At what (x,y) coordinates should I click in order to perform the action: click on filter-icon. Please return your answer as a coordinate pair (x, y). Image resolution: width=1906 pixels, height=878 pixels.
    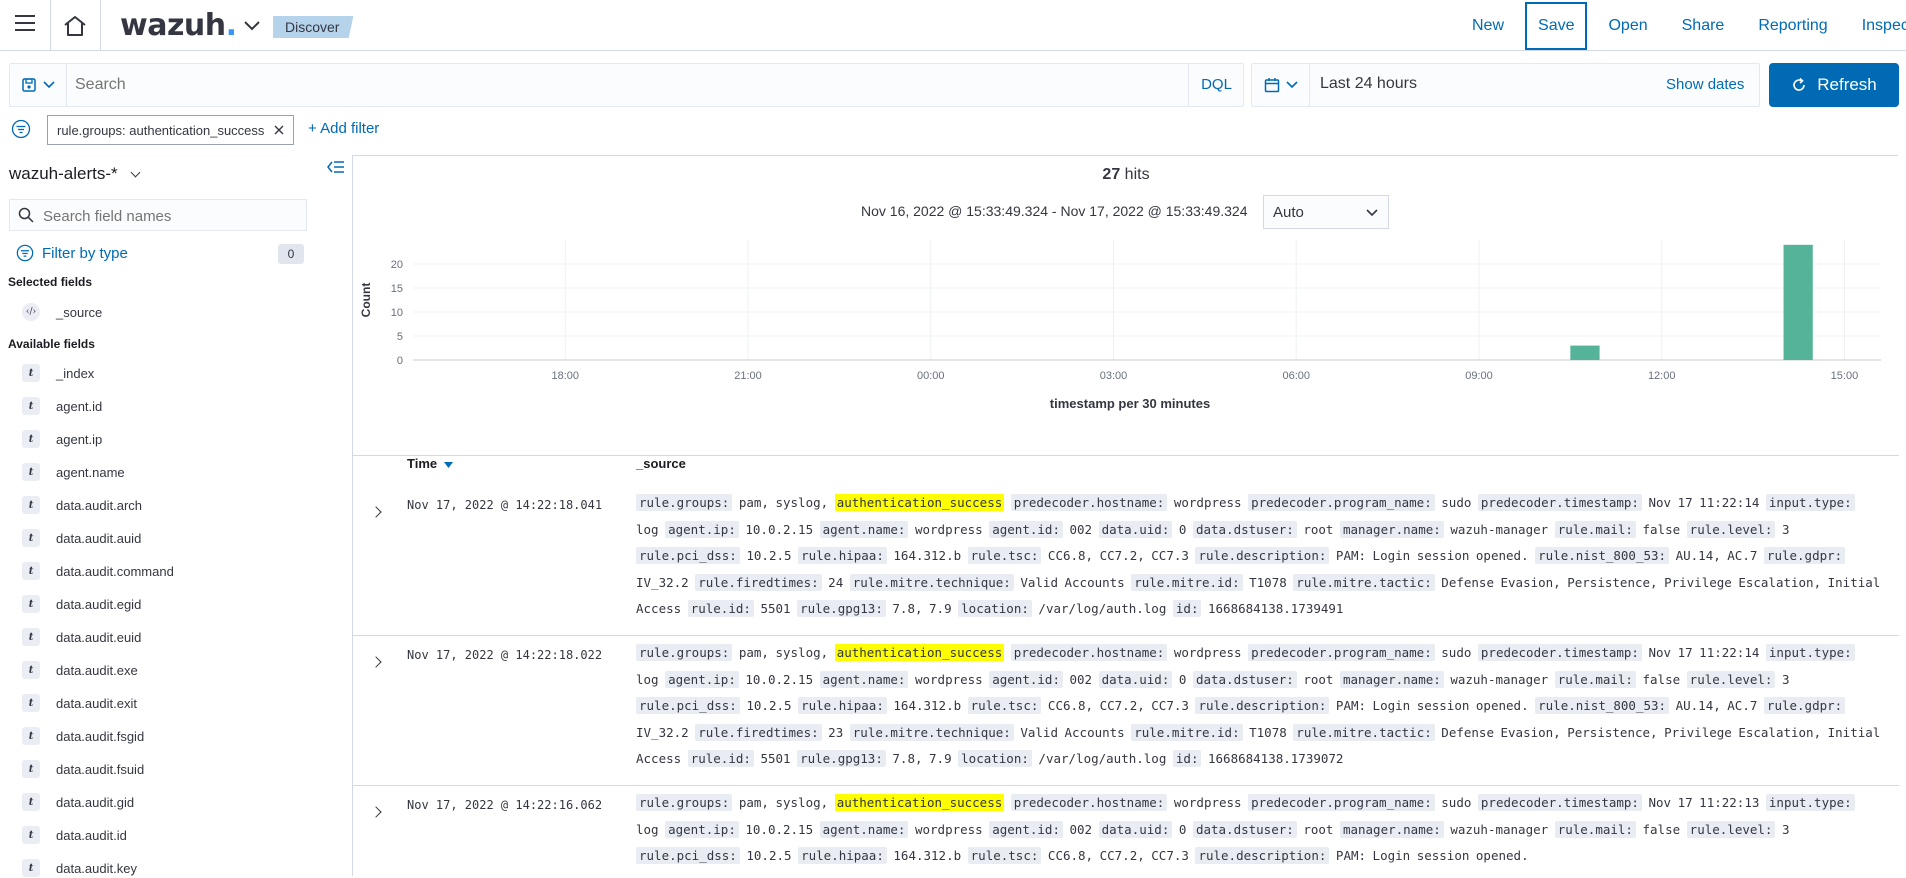
    Looking at the image, I should click on (25, 253).